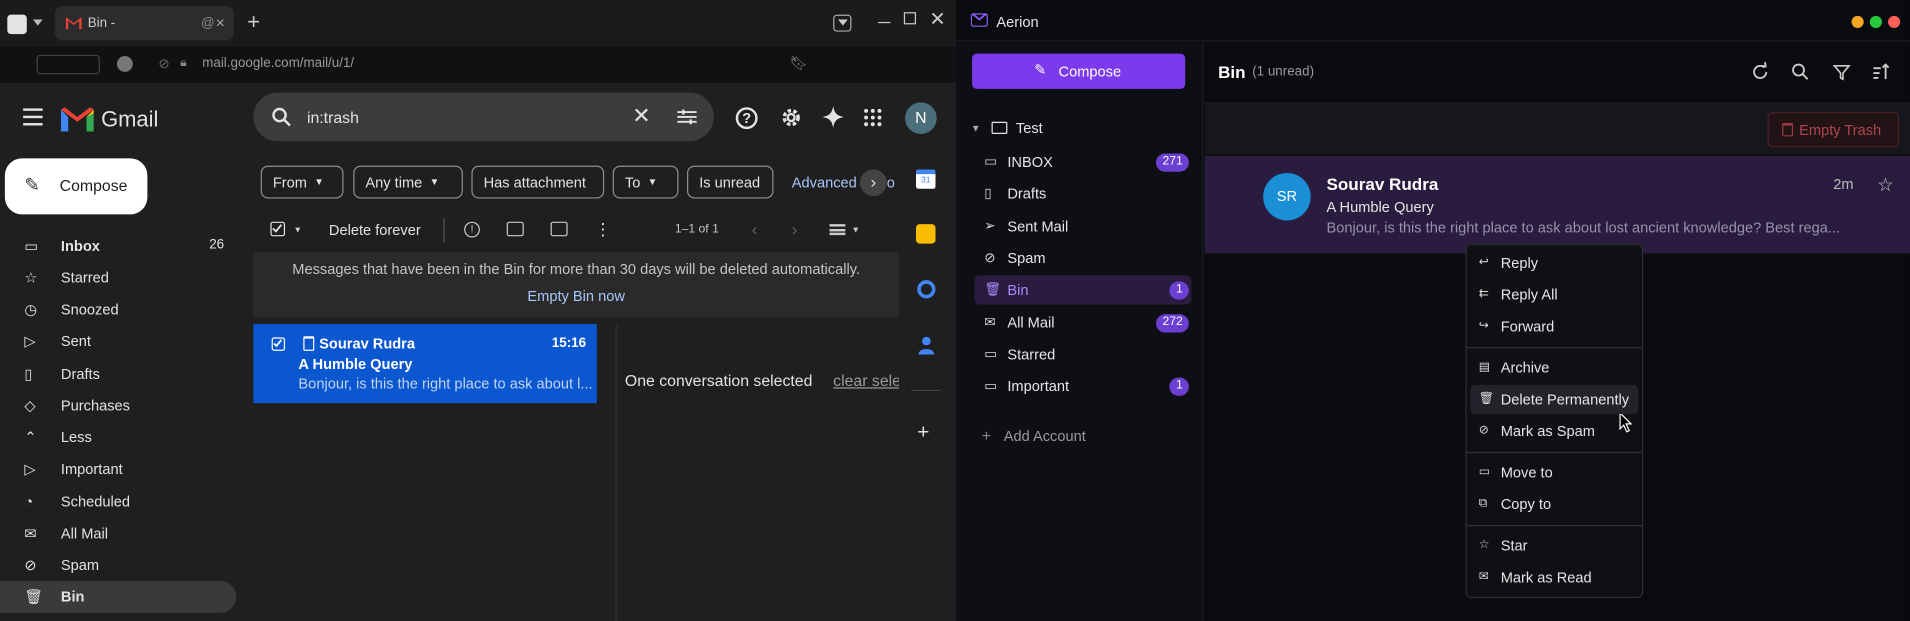 The image size is (1910, 621). I want to click on add-icon: +, so click(986, 435).